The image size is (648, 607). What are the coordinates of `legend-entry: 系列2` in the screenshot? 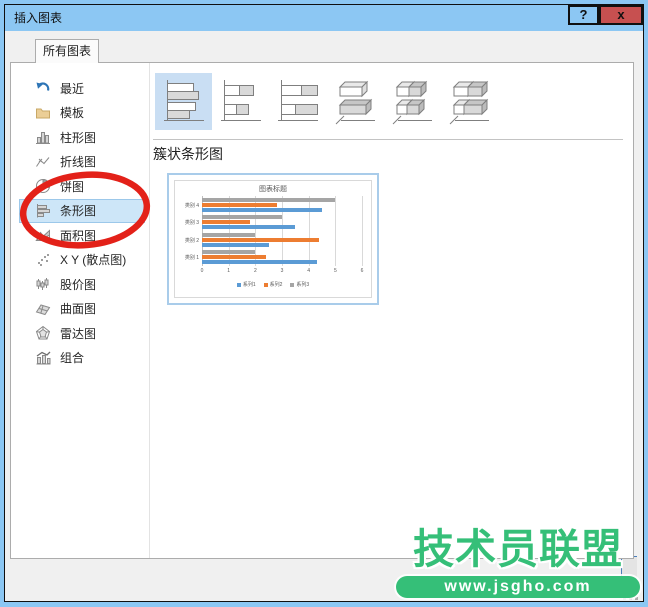 It's located at (272, 284).